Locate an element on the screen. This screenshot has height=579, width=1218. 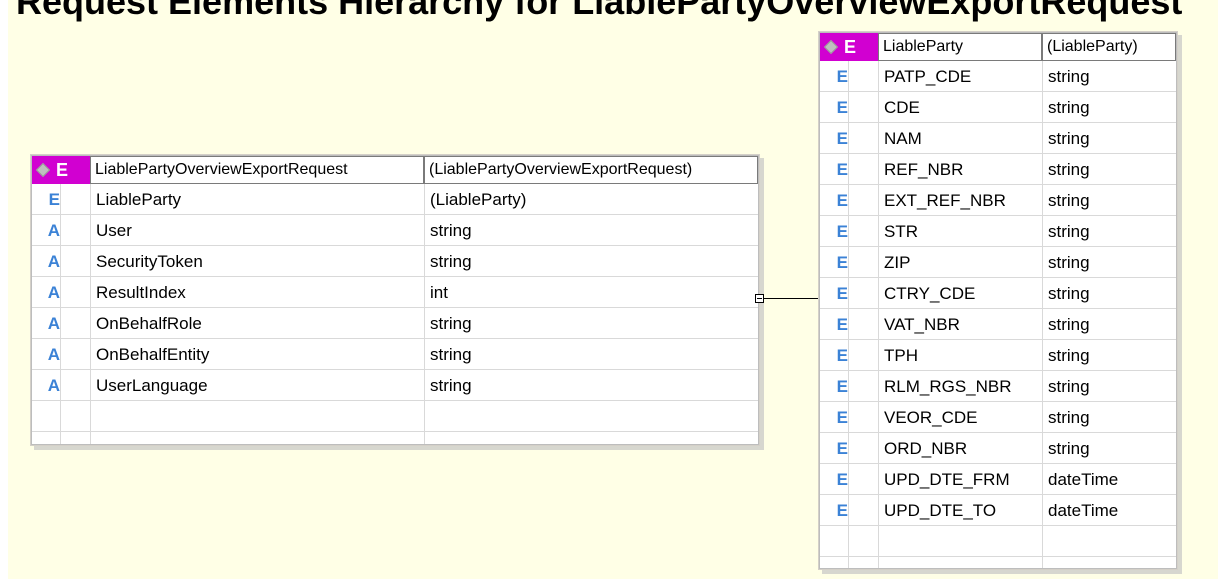
row-name: ZIP is located at coordinates (897, 262).